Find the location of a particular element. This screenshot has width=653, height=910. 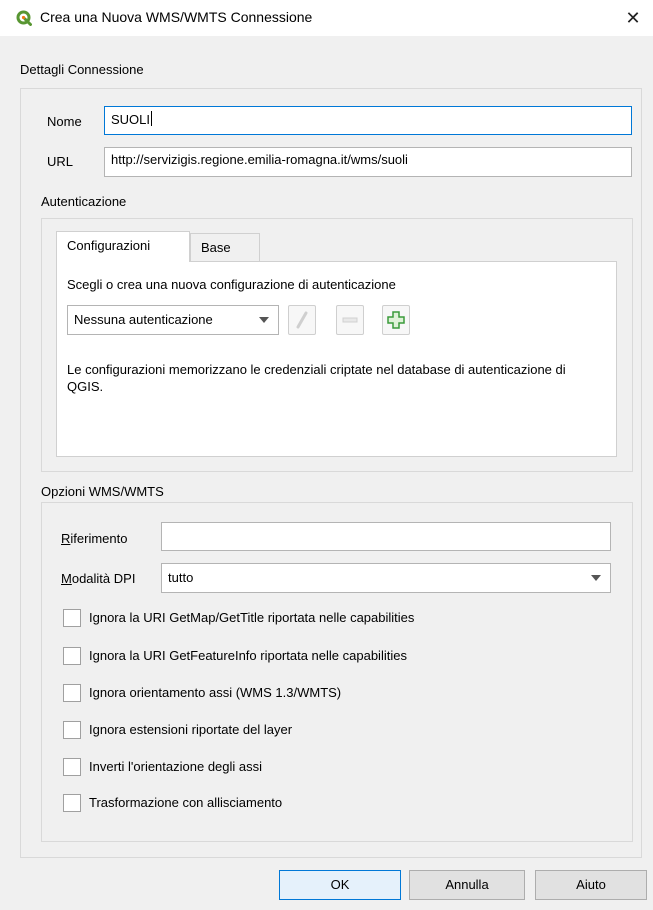

checkbox-ignore-layer-extents is located at coordinates (72, 730).